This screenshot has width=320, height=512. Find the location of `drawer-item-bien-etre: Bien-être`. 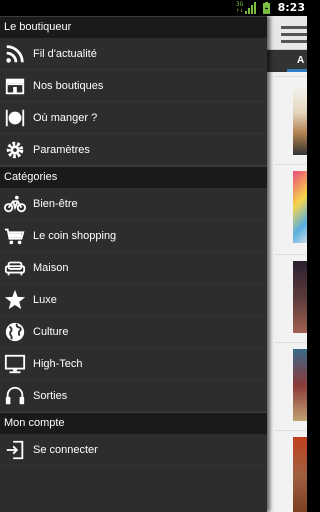

drawer-item-bien-etre: Bien-être is located at coordinates (133, 204).